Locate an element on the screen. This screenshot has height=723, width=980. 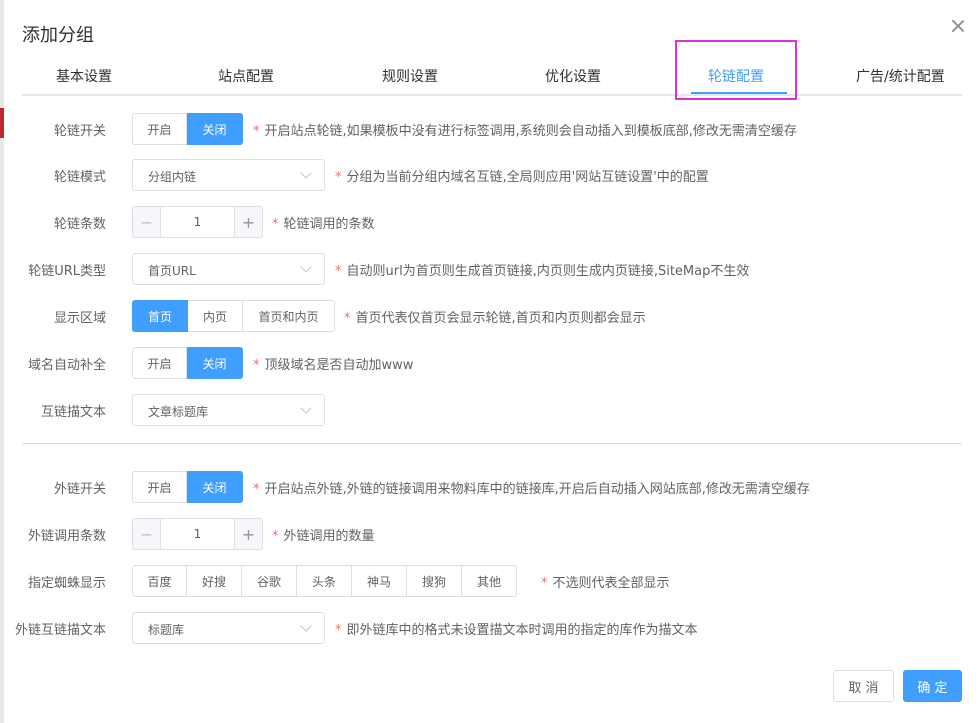
option-other: 其他 is located at coordinates (489, 581).